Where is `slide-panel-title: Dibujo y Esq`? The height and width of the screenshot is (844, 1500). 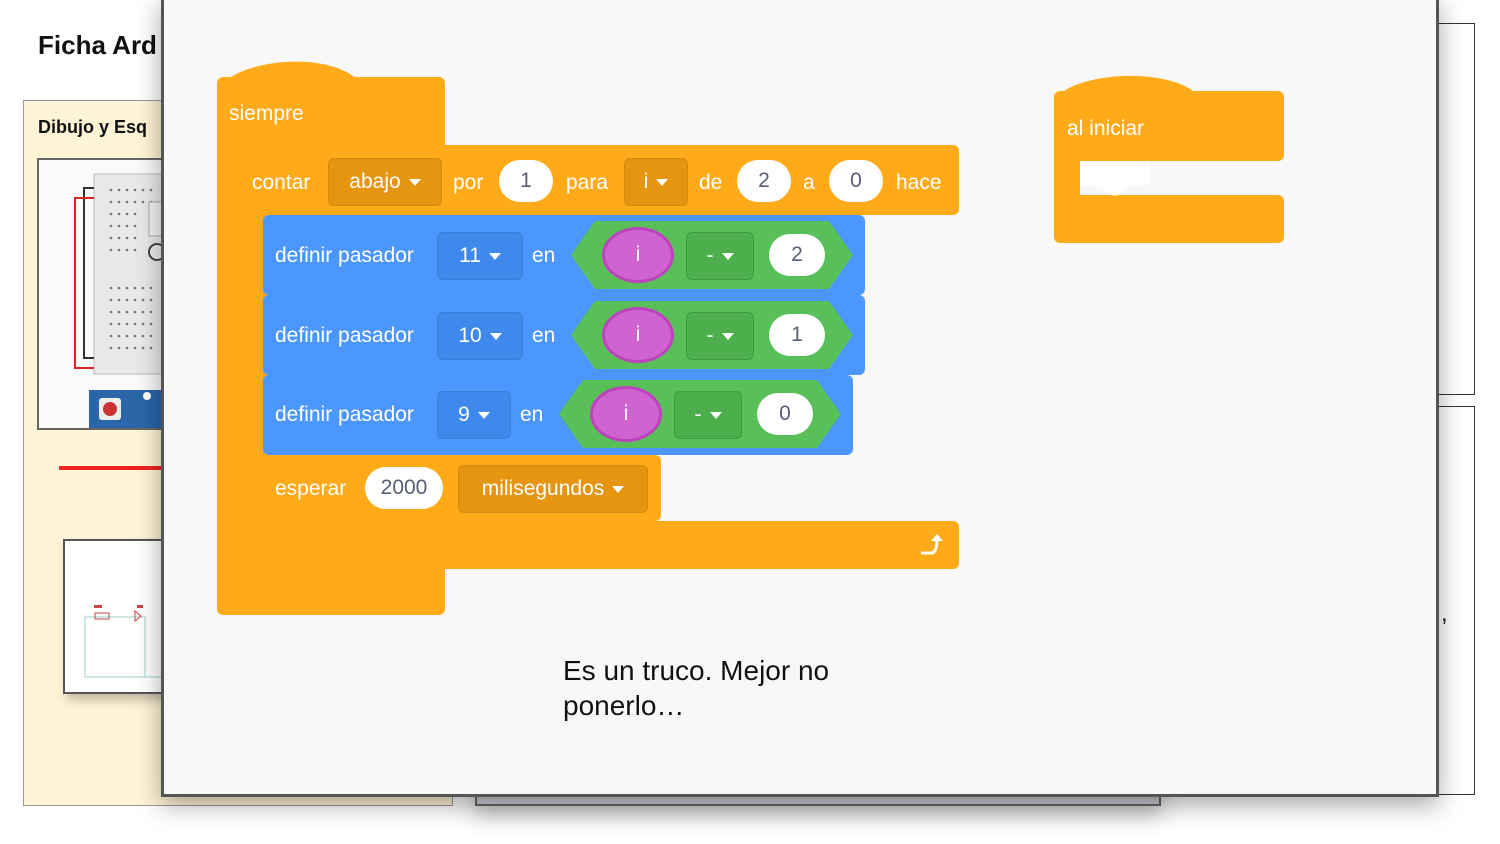 slide-panel-title: Dibujo y Esq is located at coordinates (93, 127).